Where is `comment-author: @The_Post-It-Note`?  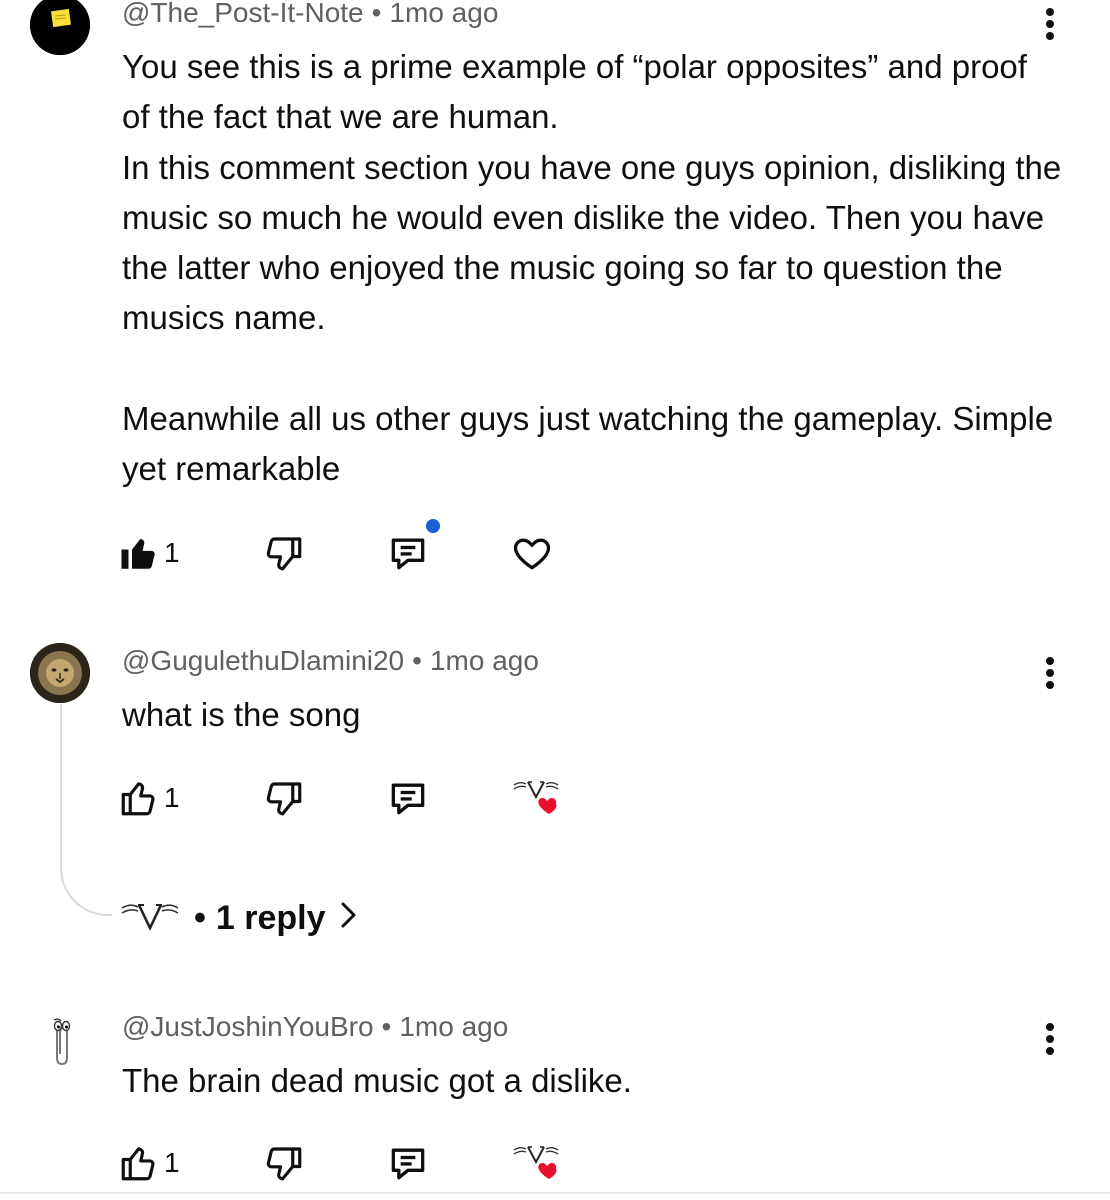 comment-author: @The_Post-It-Note is located at coordinates (243, 14).